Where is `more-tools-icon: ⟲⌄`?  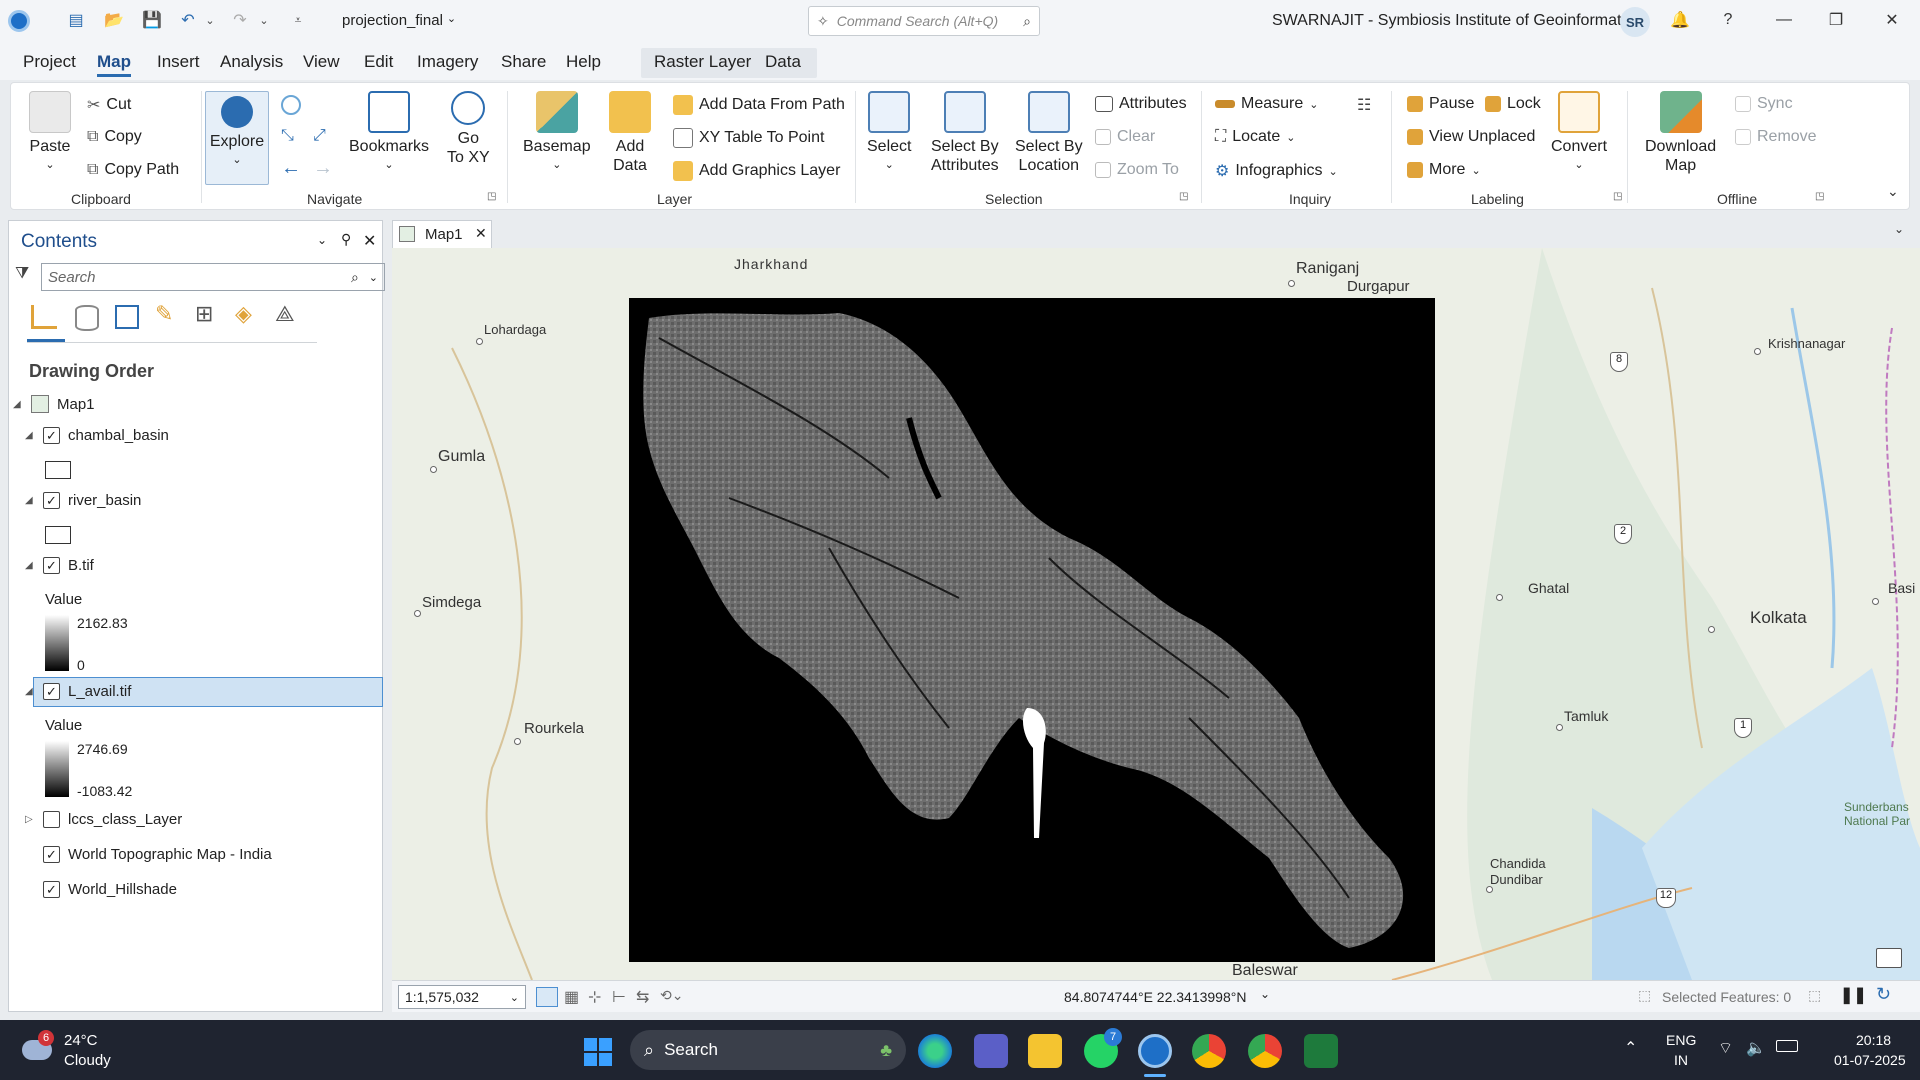
more-tools-icon: ⟲⌄ is located at coordinates (671, 995).